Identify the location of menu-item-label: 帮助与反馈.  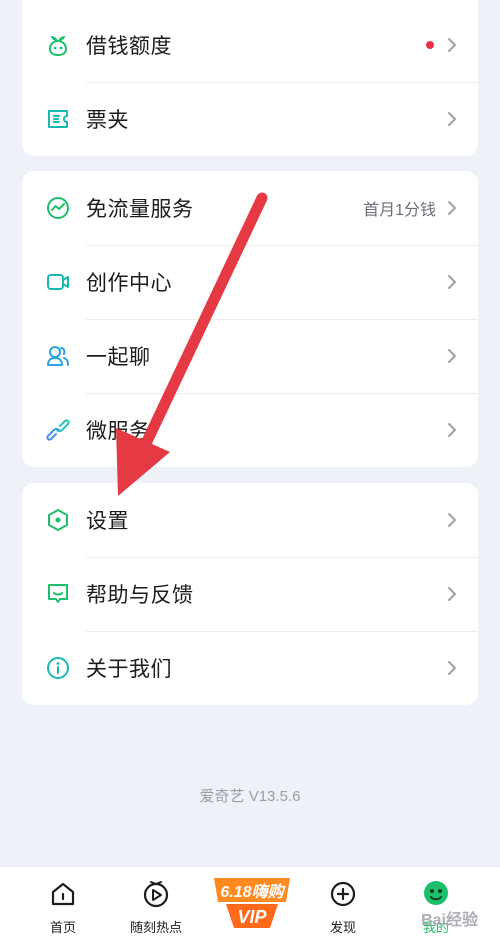
(140, 595).